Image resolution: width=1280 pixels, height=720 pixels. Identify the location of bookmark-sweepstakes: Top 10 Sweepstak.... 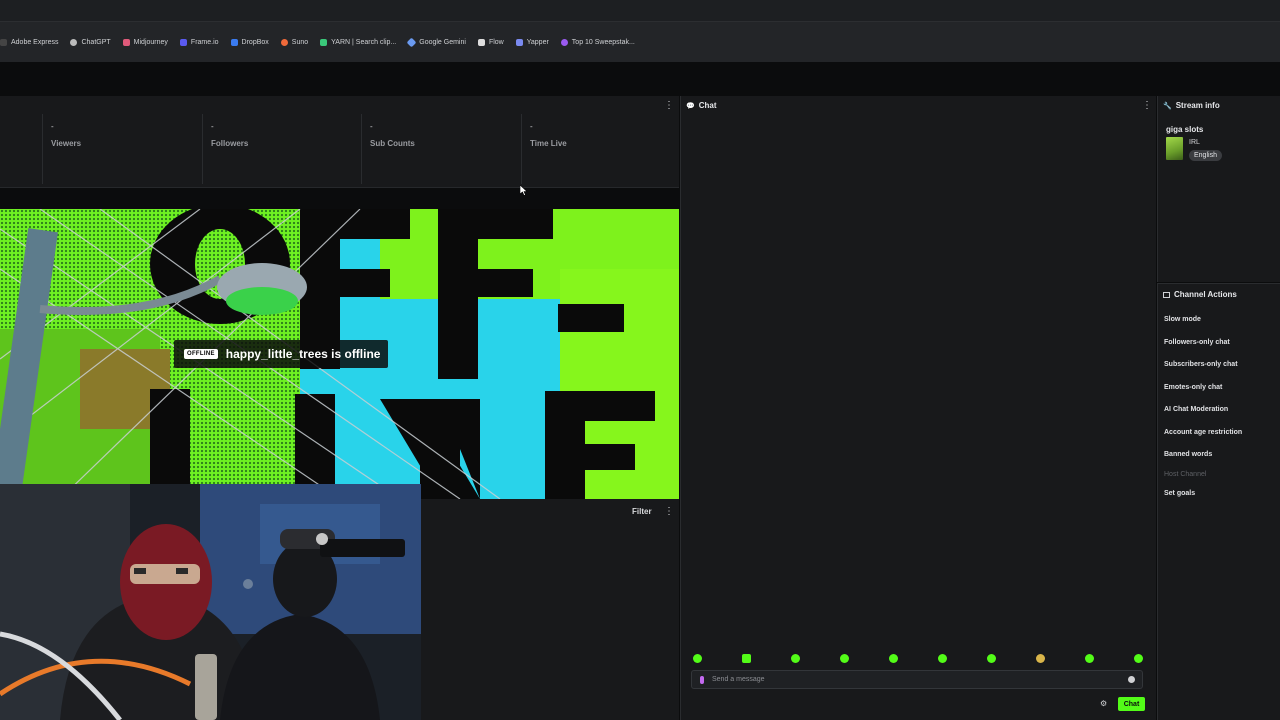
(597, 42).